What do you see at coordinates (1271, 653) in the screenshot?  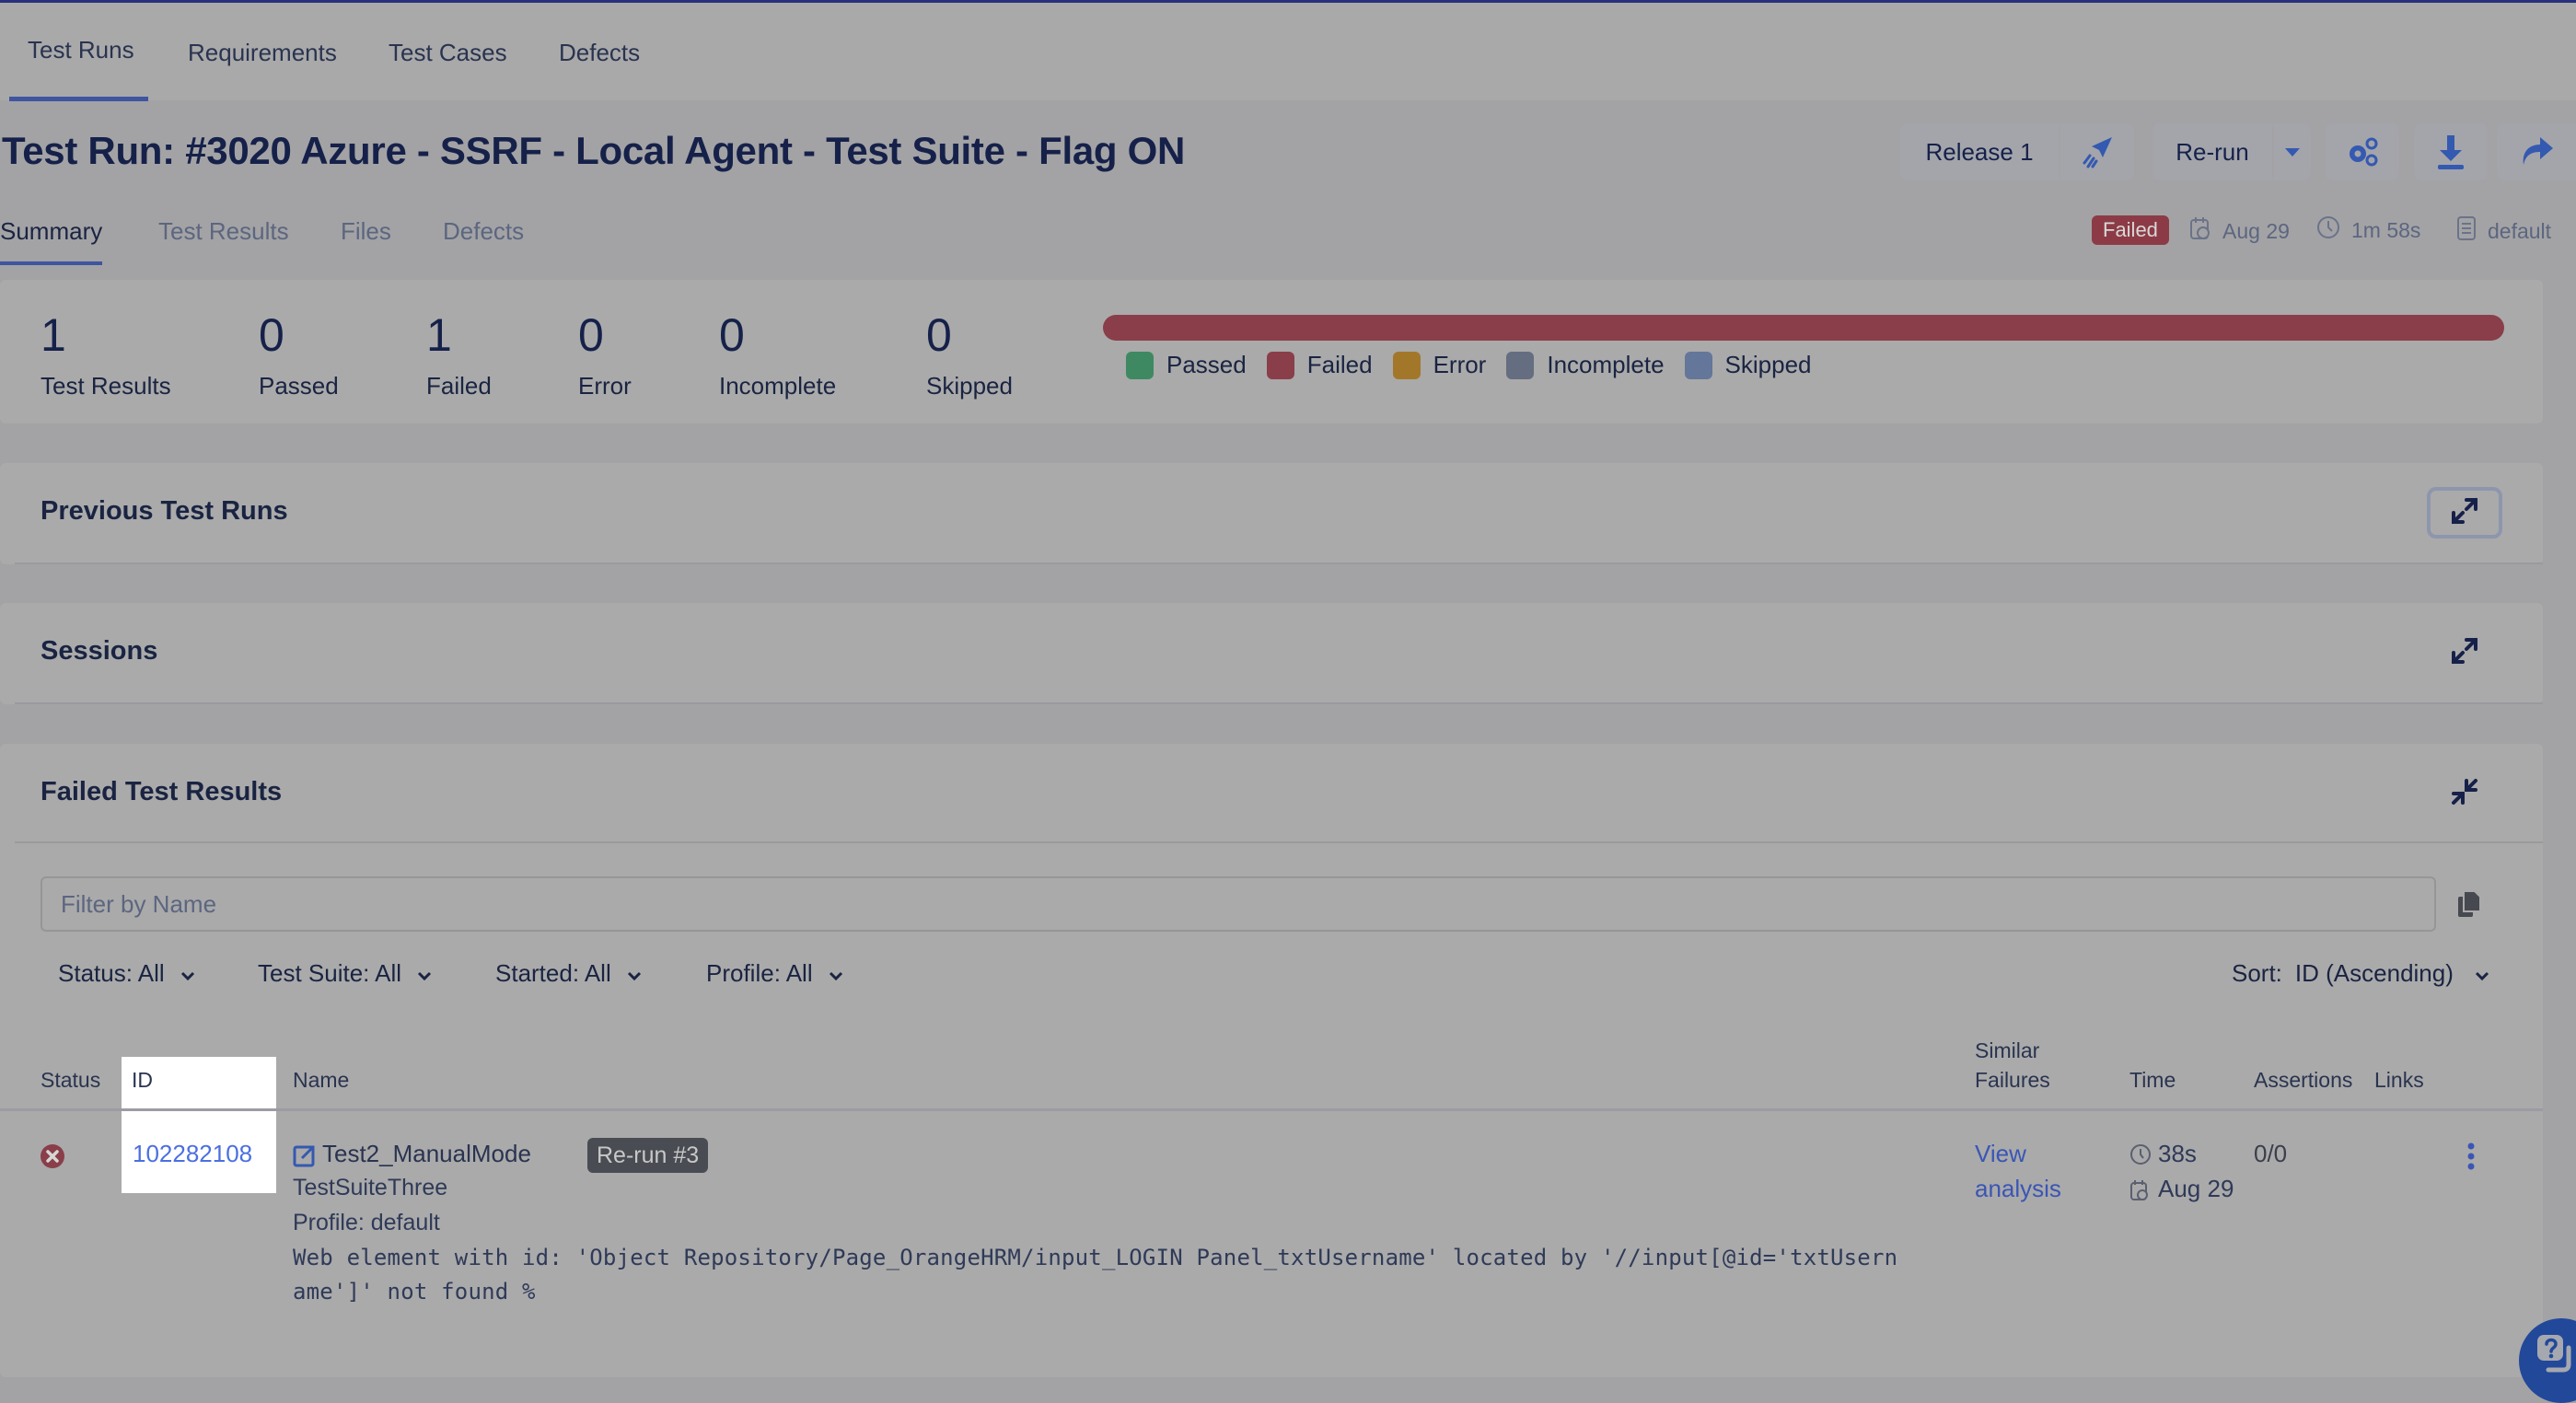 I see `sessions-section: Sessions` at bounding box center [1271, 653].